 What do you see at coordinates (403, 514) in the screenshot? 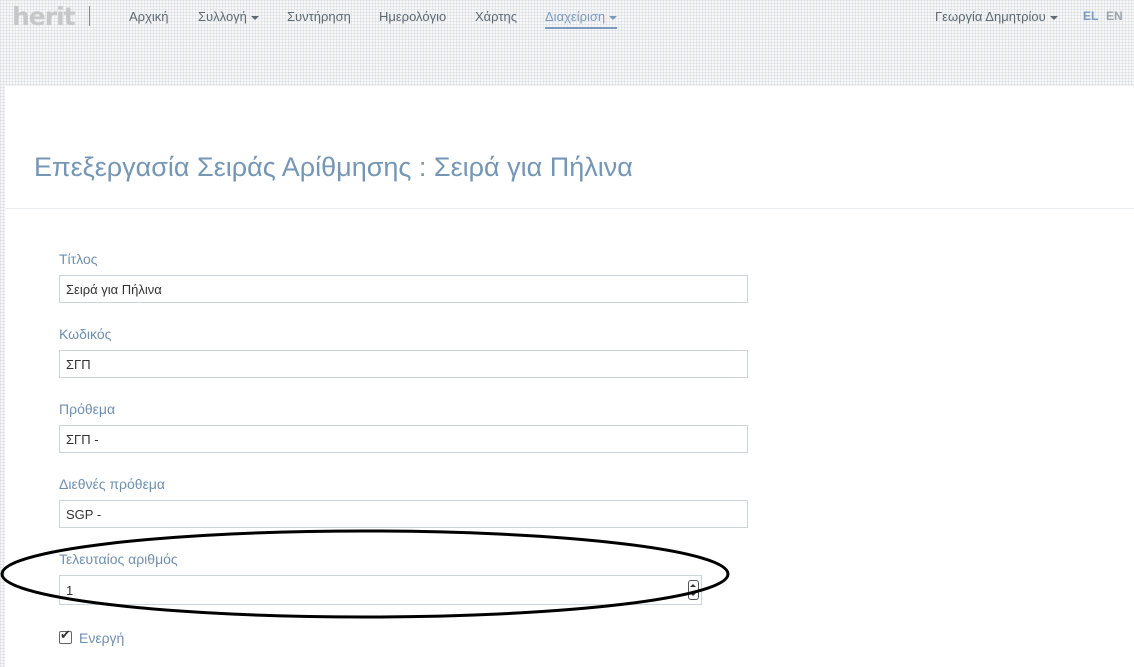
I see `intl-prefix-input` at bounding box center [403, 514].